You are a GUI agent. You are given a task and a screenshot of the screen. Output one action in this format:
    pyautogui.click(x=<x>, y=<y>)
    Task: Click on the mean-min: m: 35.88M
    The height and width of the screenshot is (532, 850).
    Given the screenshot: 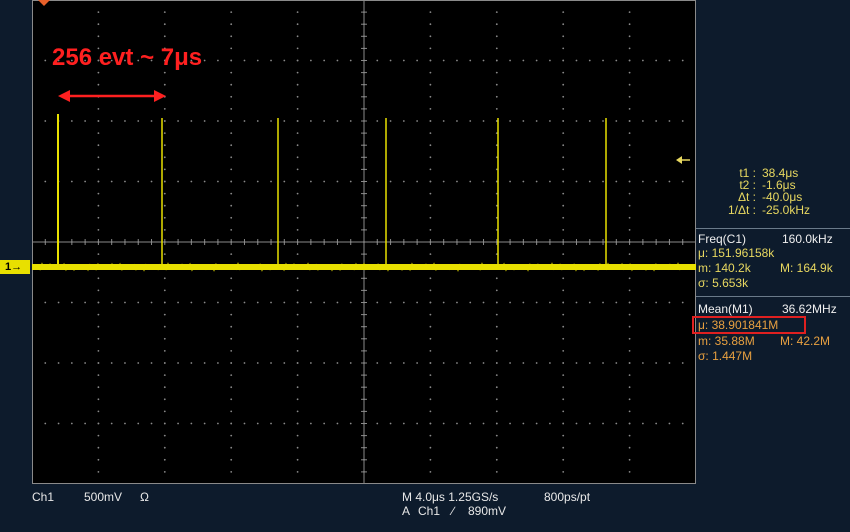 What is the action you would take?
    pyautogui.click(x=726, y=341)
    